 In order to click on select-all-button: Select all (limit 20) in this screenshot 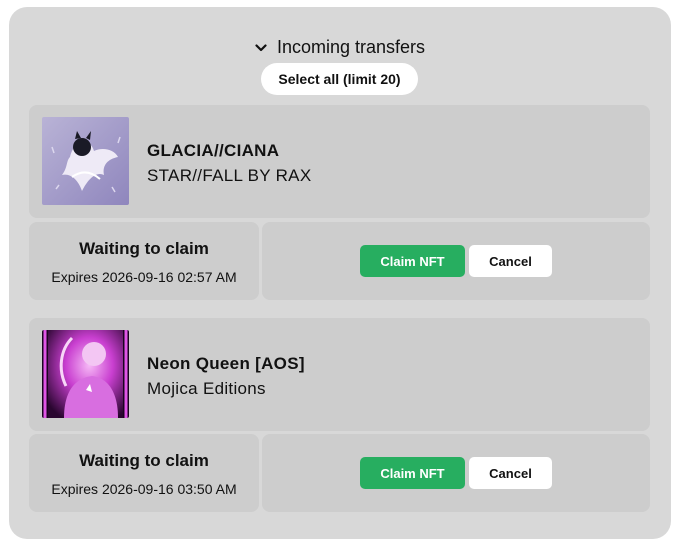, I will do `click(339, 79)`.